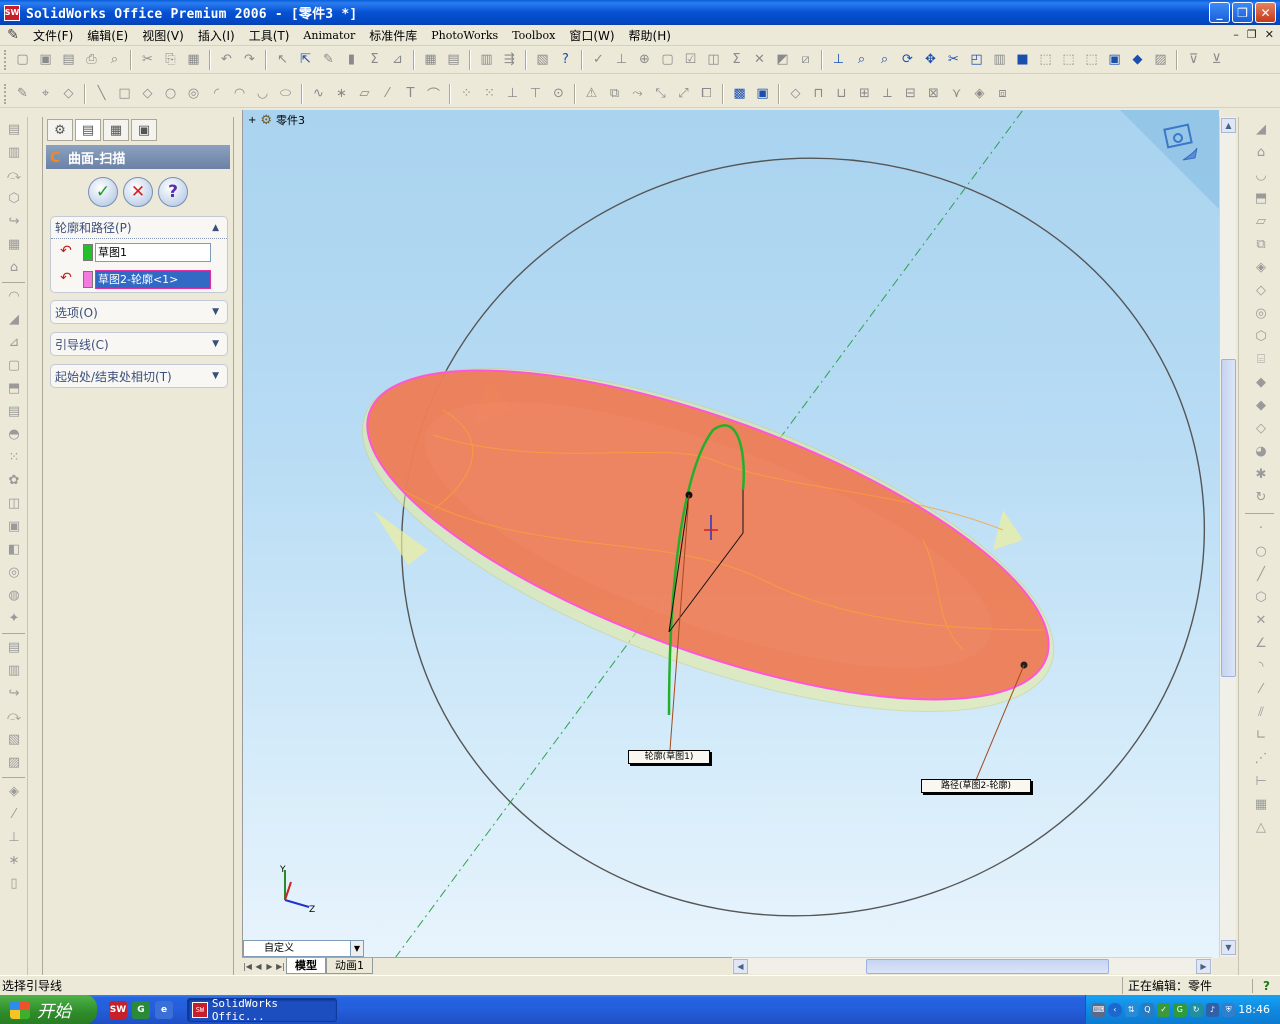 This screenshot has width=1280, height=1024. I want to click on view-normal-icon: ⊥, so click(839, 60).